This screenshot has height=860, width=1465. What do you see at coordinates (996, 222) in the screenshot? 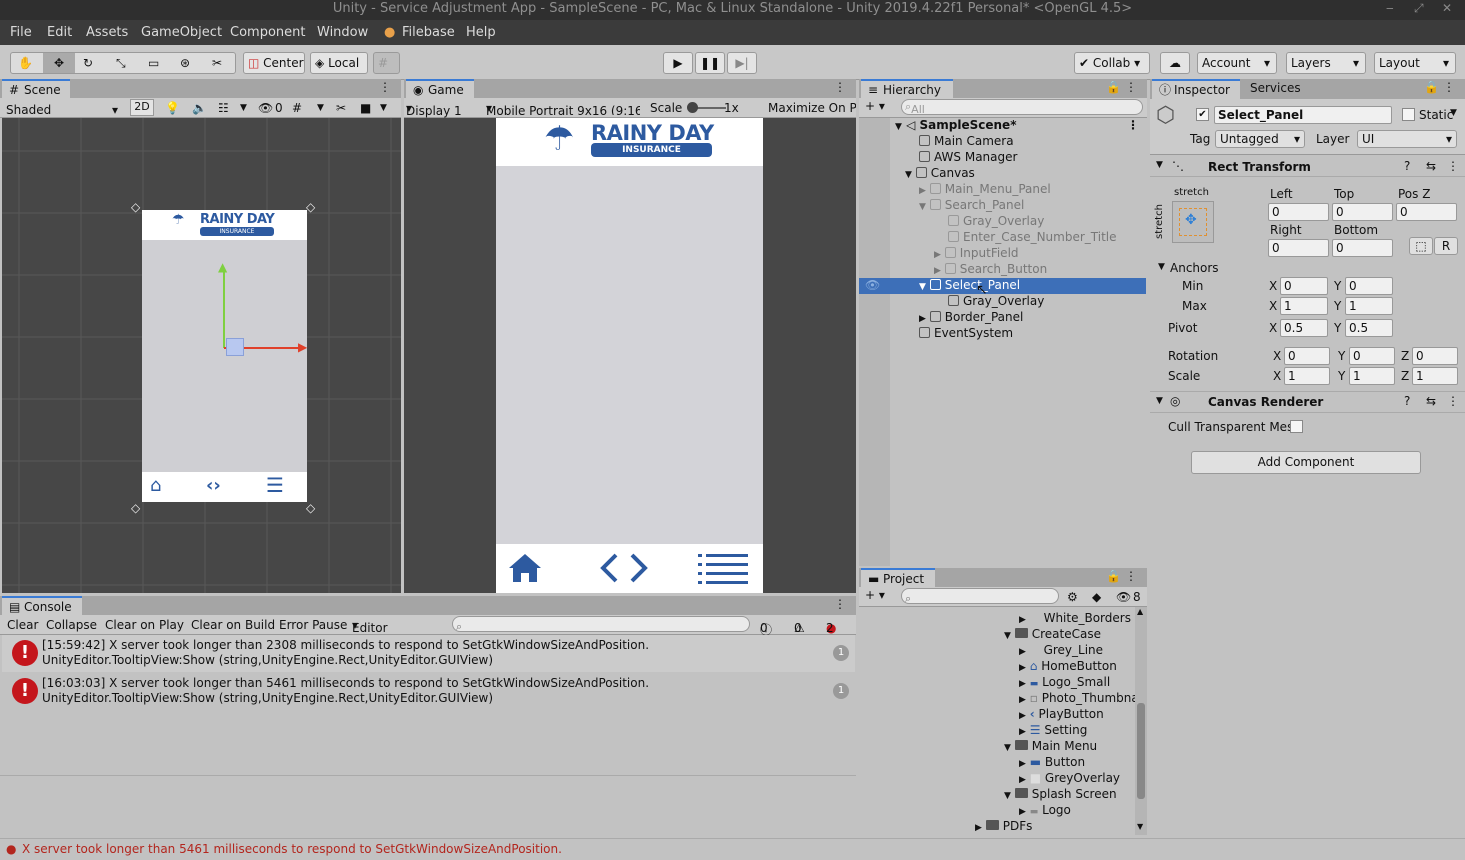
I see `tree-item: Gray_Overlay` at bounding box center [996, 222].